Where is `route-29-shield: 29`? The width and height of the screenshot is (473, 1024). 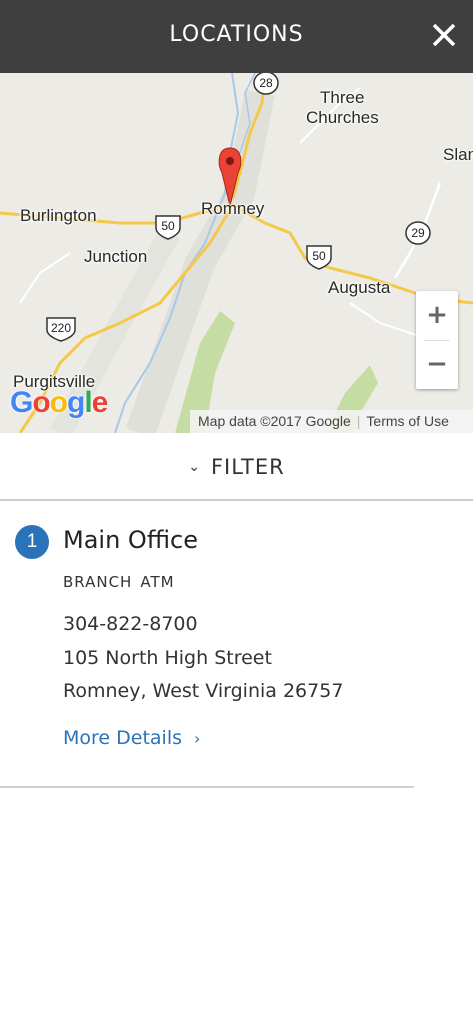 route-29-shield: 29 is located at coordinates (418, 233).